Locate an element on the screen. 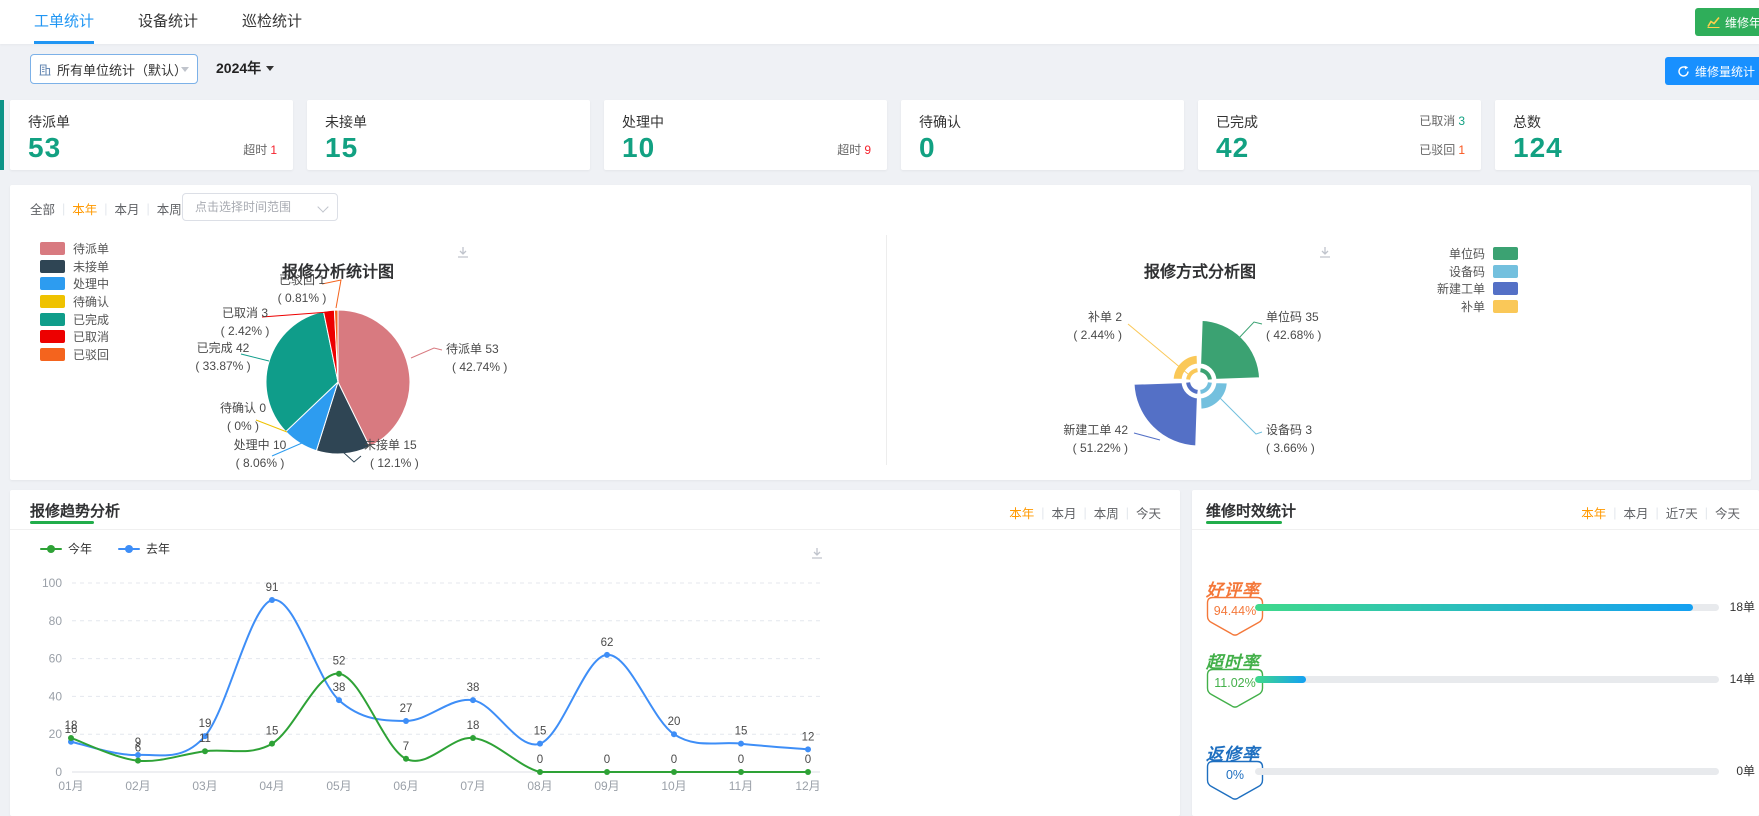 Image resolution: width=1759 pixels, height=816 pixels. data-label: 11 is located at coordinates (205, 739).